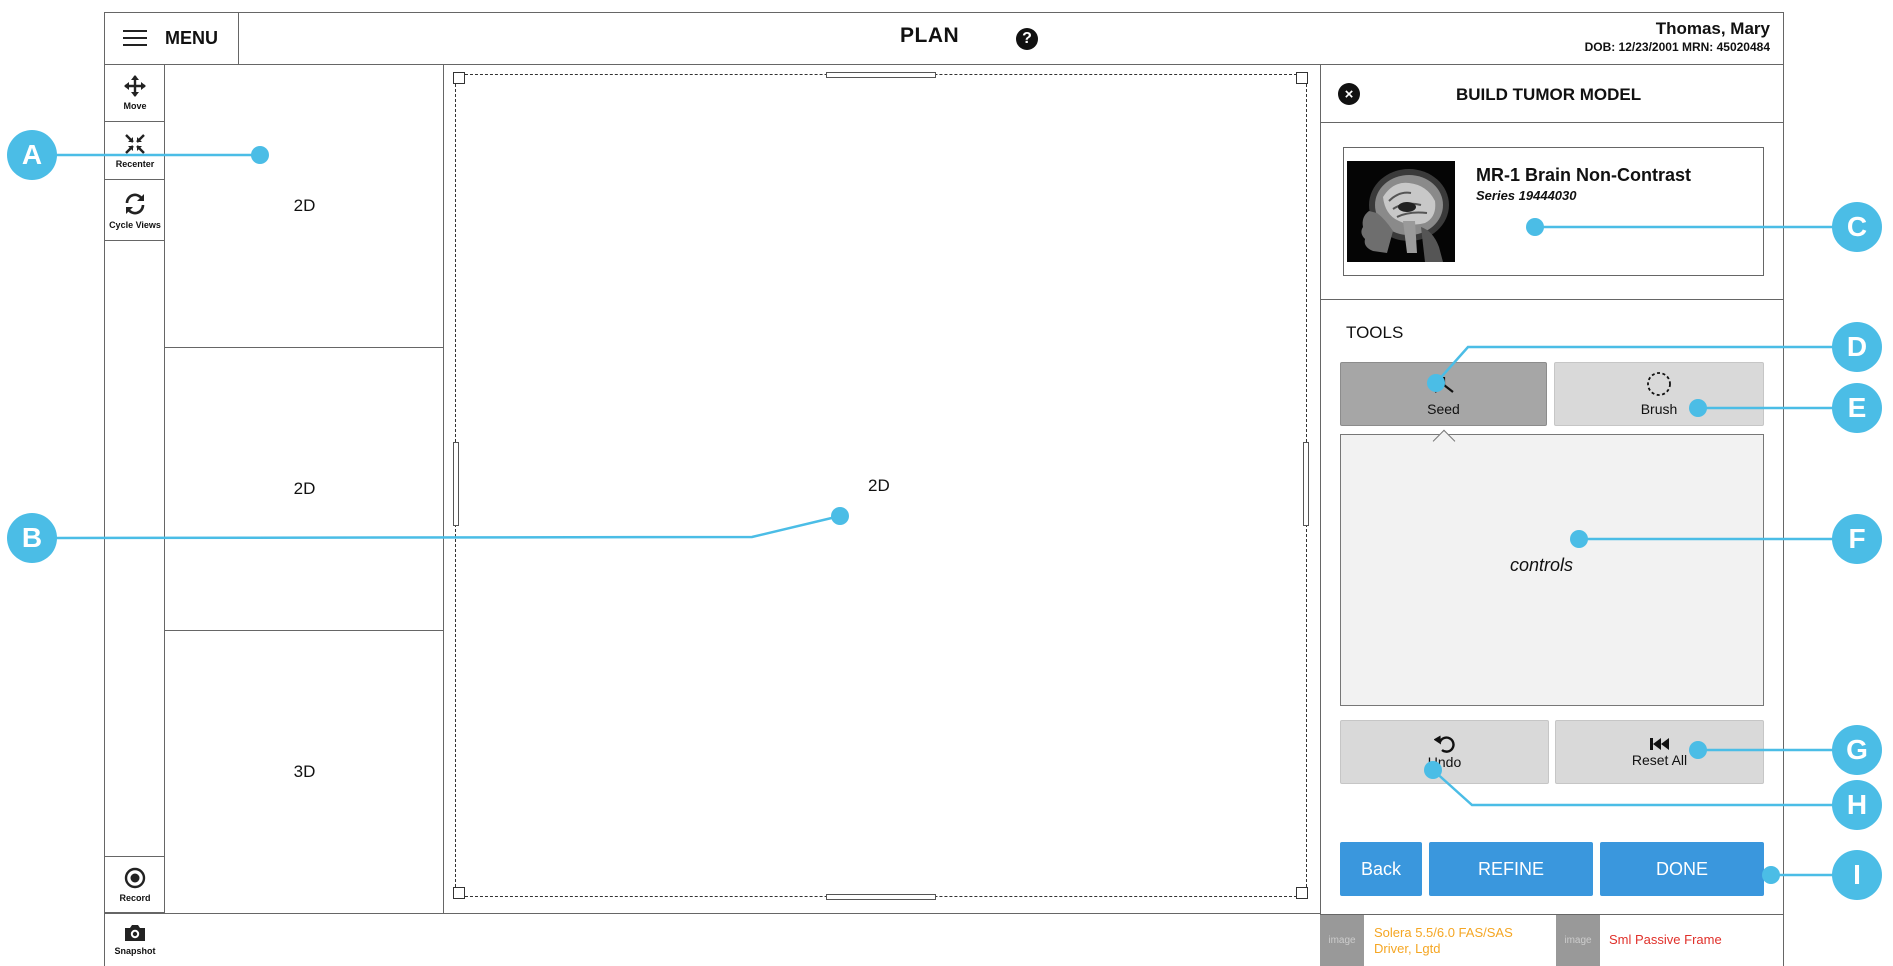 The image size is (1893, 966). Describe the element at coordinates (1857, 805) in the screenshot. I see `callout-h: H` at that location.